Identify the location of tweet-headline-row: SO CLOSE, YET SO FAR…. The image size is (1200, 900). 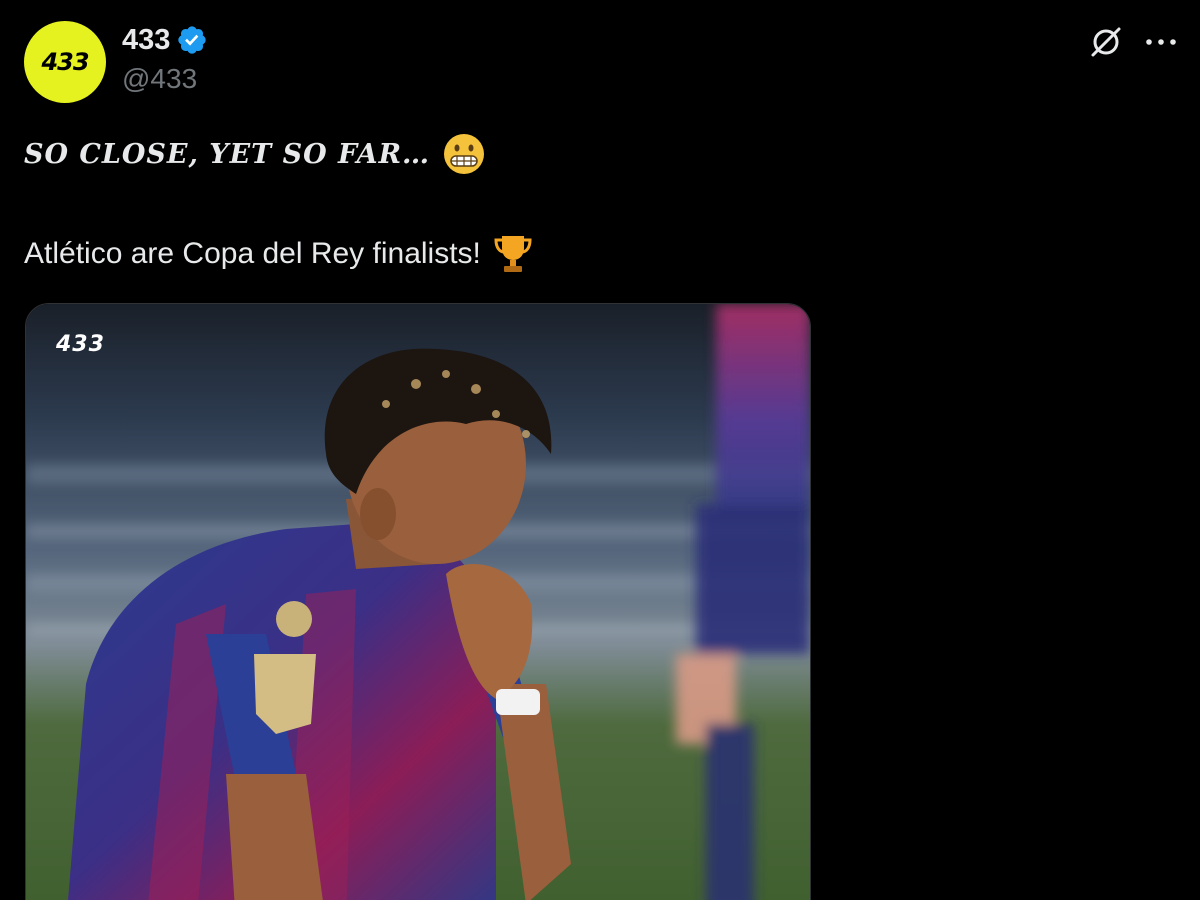
(255, 154).